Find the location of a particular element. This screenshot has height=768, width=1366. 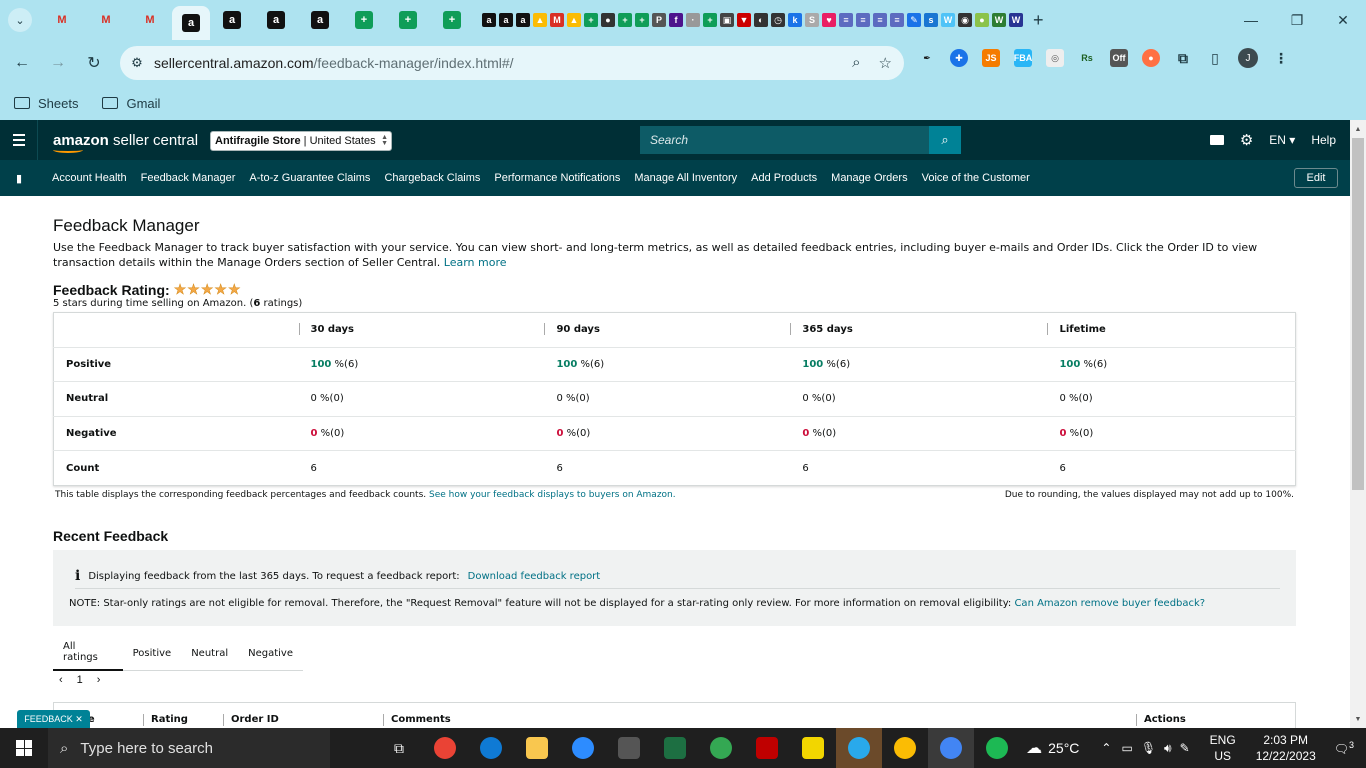

chevron-up-icon: ⌃ is located at coordinates (1106, 748).